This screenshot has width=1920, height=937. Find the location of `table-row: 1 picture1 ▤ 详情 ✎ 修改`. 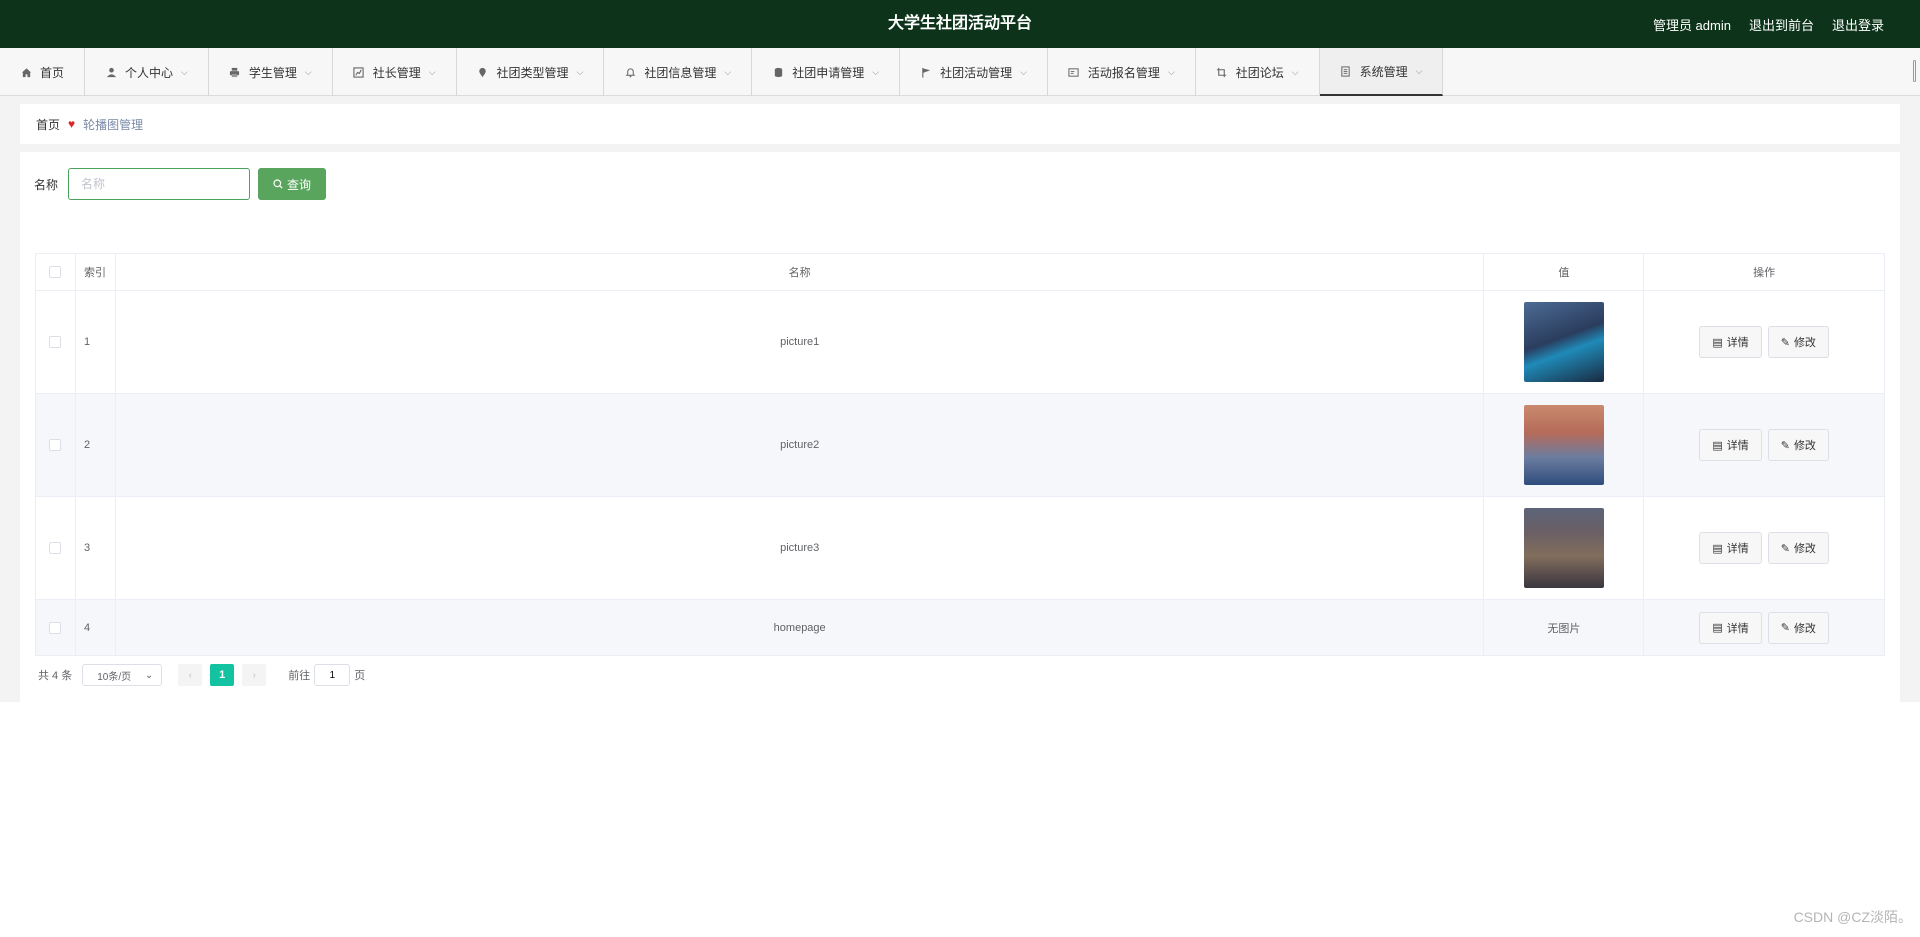

table-row: 1 picture1 ▤ 详情 ✎ 修改 is located at coordinates (960, 342).